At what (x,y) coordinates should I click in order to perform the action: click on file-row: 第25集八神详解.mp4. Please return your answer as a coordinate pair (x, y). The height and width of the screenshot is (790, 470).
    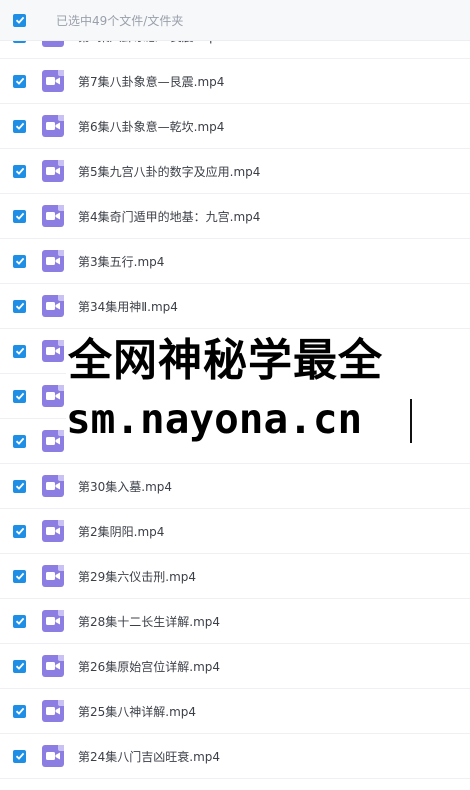
    Looking at the image, I should click on (235, 711).